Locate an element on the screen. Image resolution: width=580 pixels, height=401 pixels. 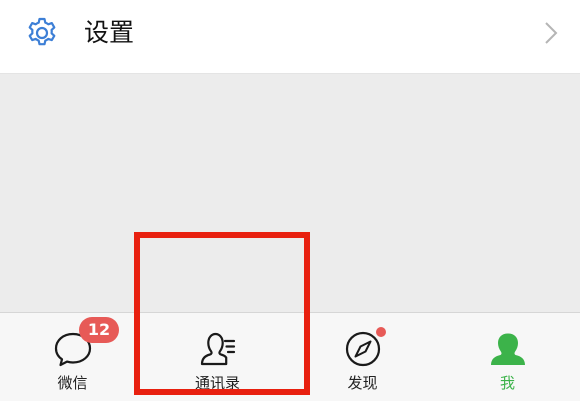
gear-icon is located at coordinates (42, 31).